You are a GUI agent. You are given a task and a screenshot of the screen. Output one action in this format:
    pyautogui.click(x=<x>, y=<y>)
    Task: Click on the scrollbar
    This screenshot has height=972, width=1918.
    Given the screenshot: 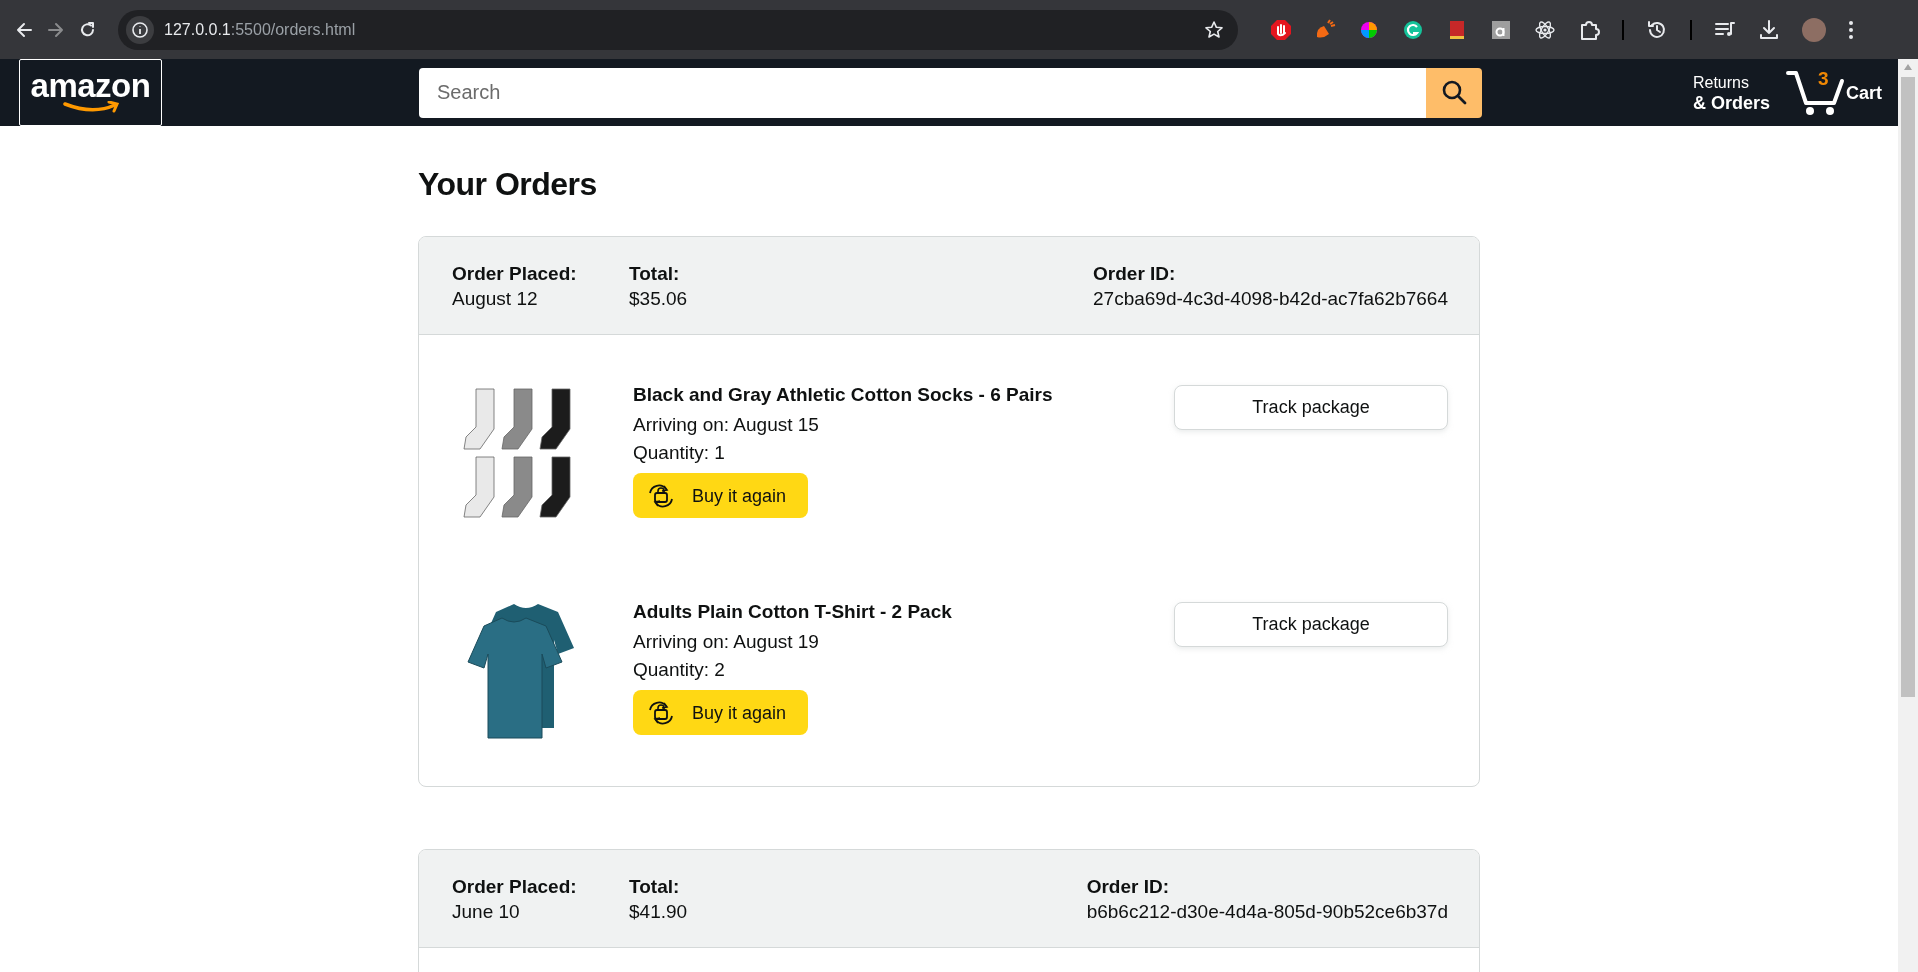 What is the action you would take?
    pyautogui.click(x=1908, y=515)
    